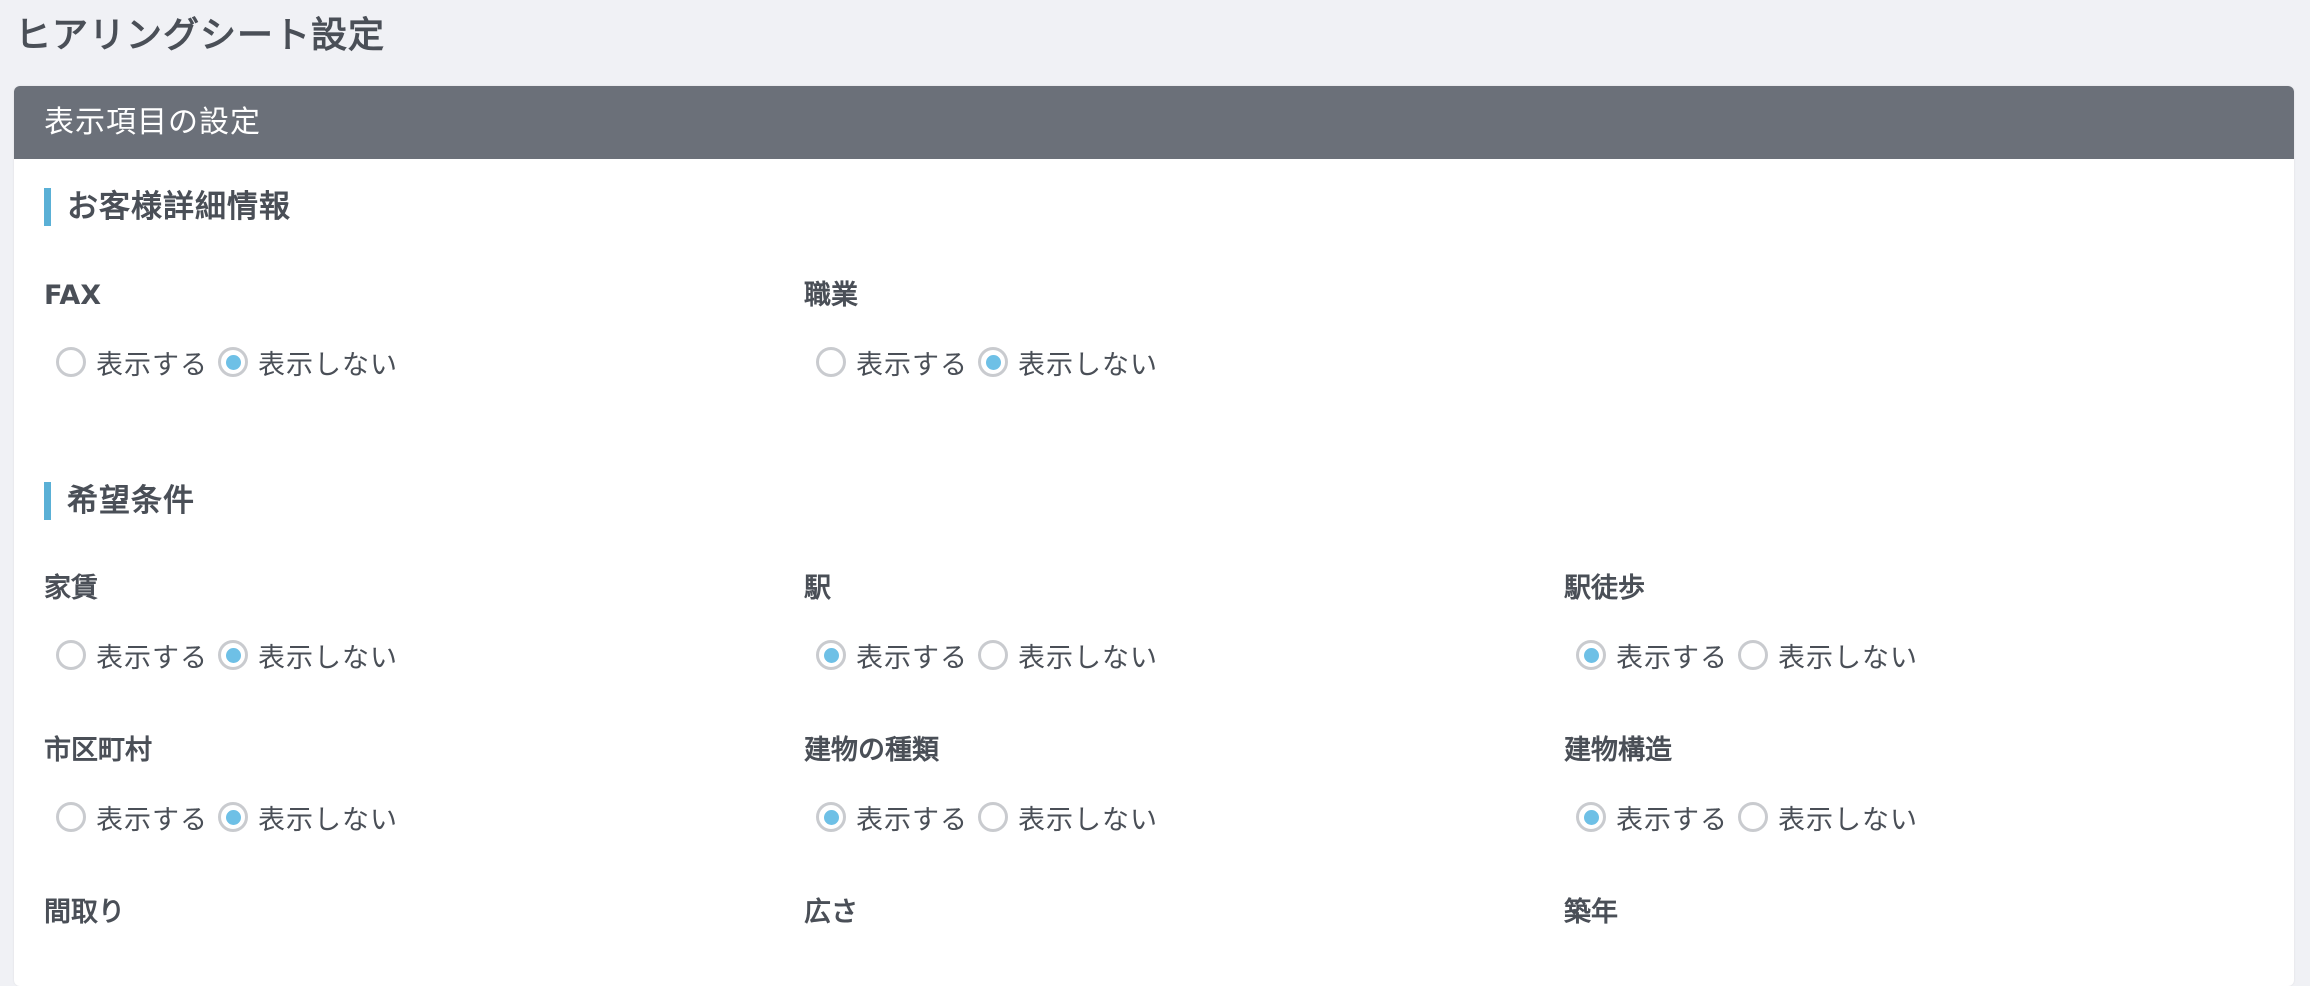  I want to click on radio-station-walk-show: 表示する, so click(1652, 655).